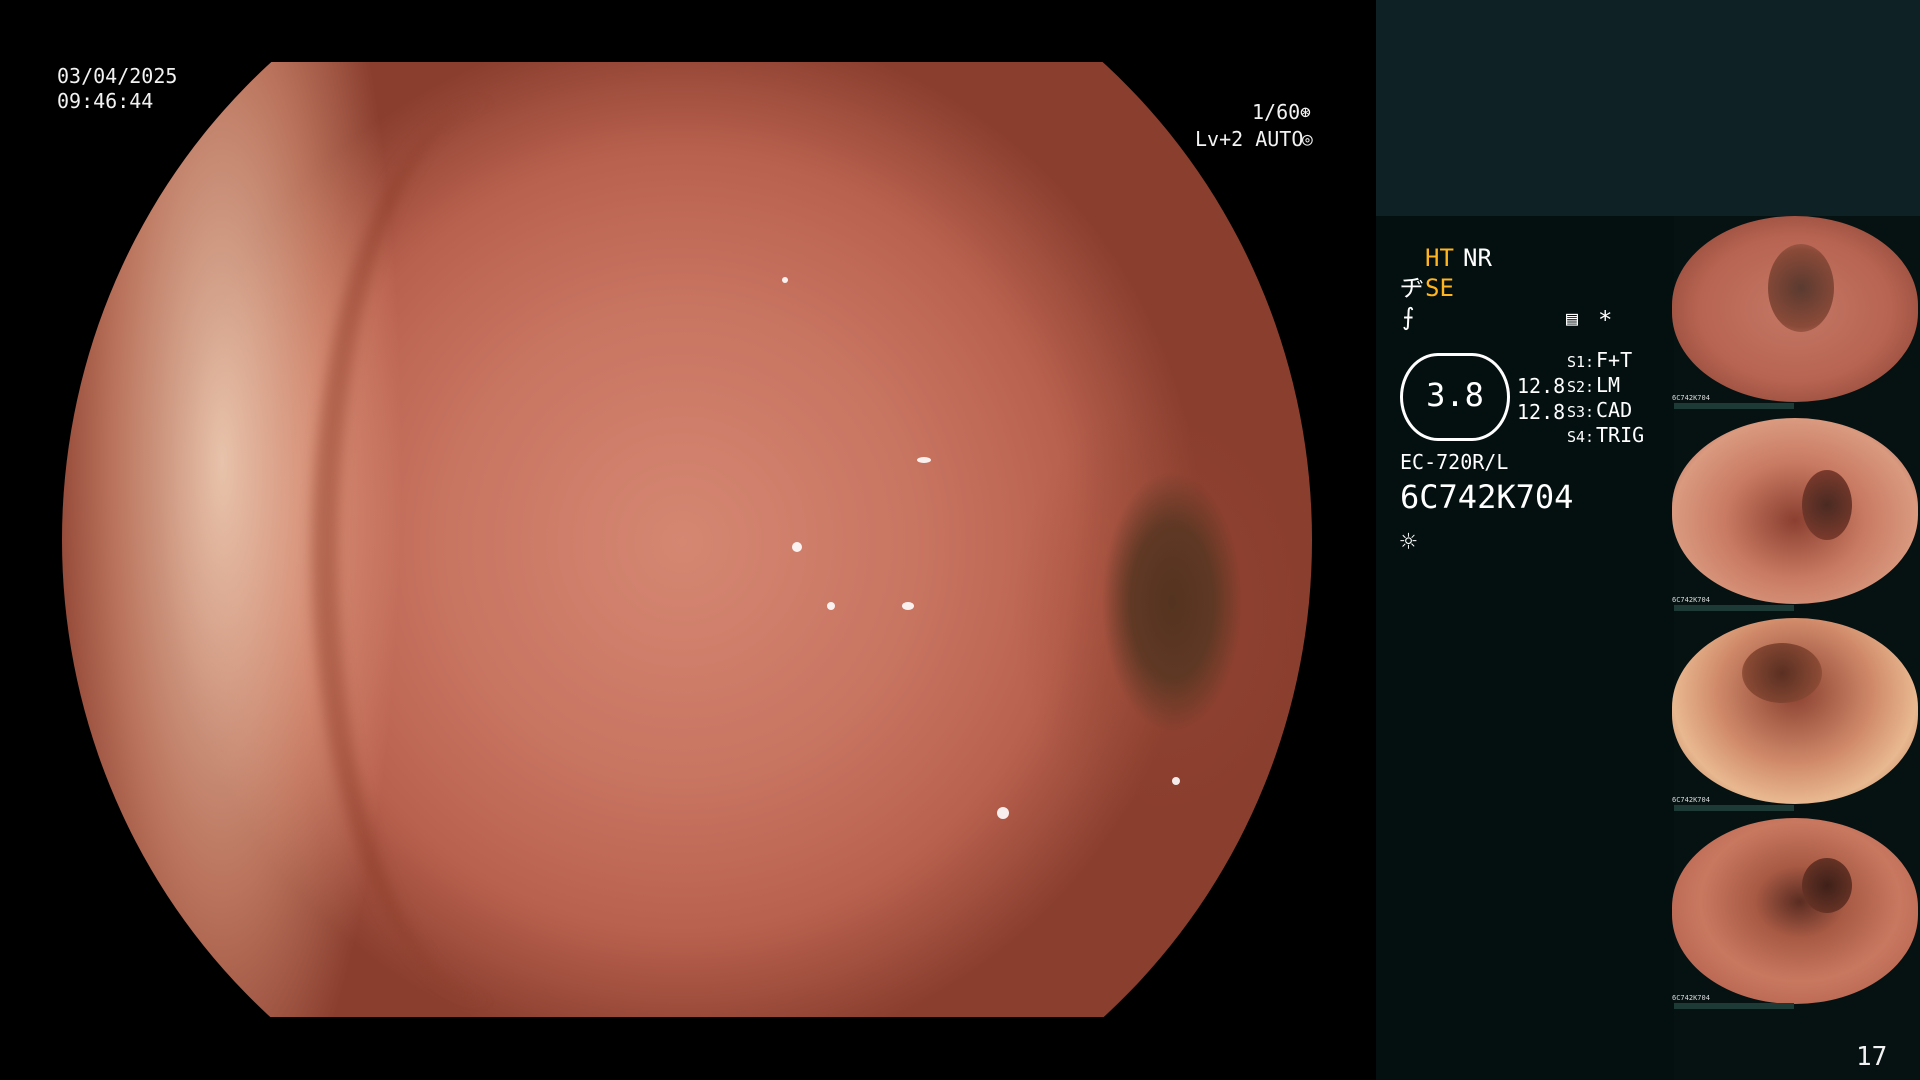 The width and height of the screenshot is (1920, 1080). I want to click on switch-4-key: S4:, so click(1581, 437).